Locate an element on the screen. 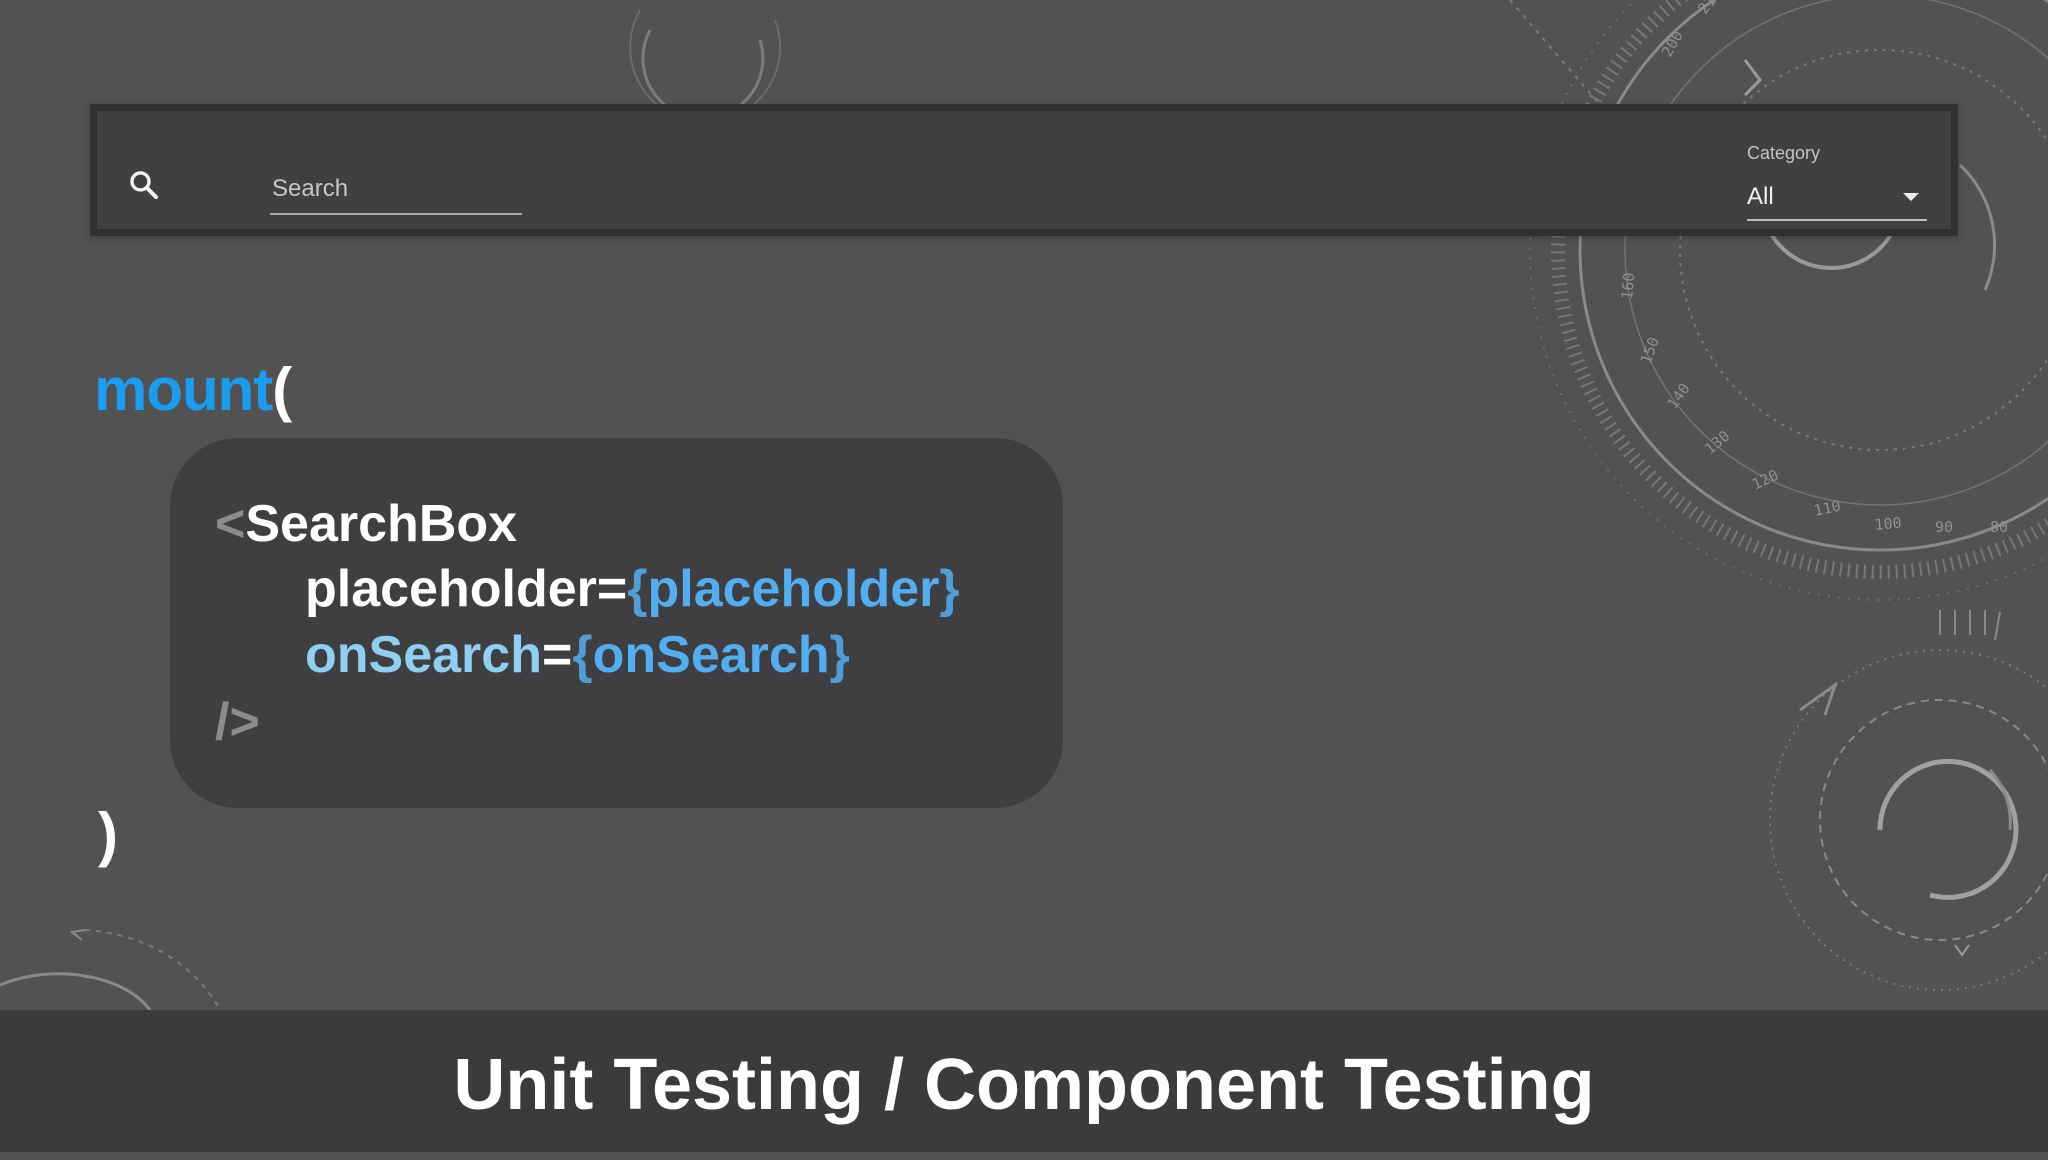 The height and width of the screenshot is (1160, 2048). code-angle-bracket: < is located at coordinates (230, 524).